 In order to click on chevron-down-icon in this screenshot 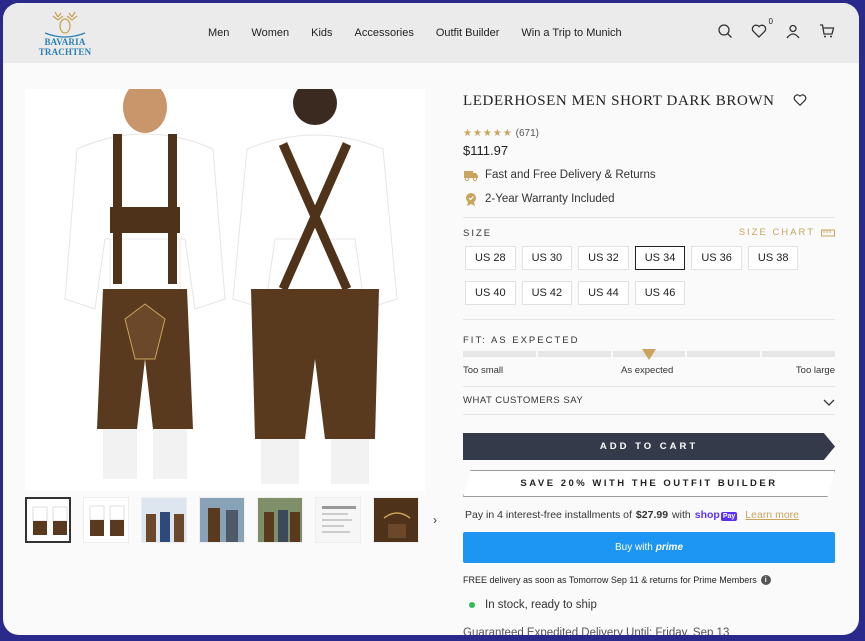, I will do `click(829, 401)`.